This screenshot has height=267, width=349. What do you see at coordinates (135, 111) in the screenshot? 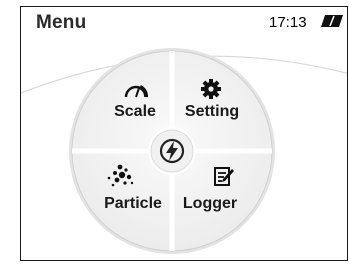
I see `scale-label: Scale` at bounding box center [135, 111].